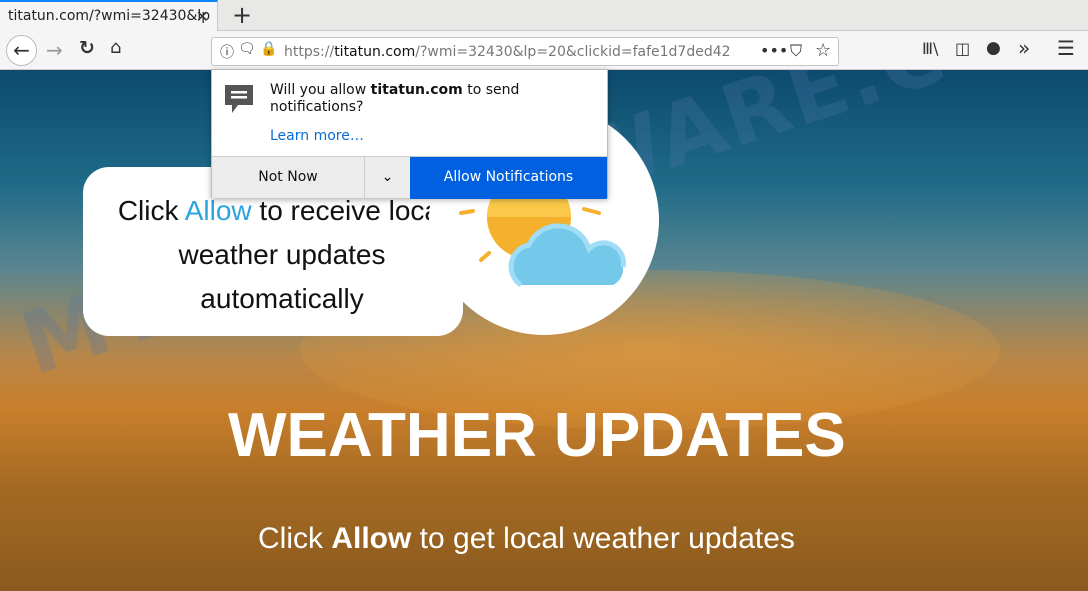 The width and height of the screenshot is (1088, 591). Describe the element at coordinates (375, 52) in the screenshot. I see `url-domain: titatun.com` at that location.